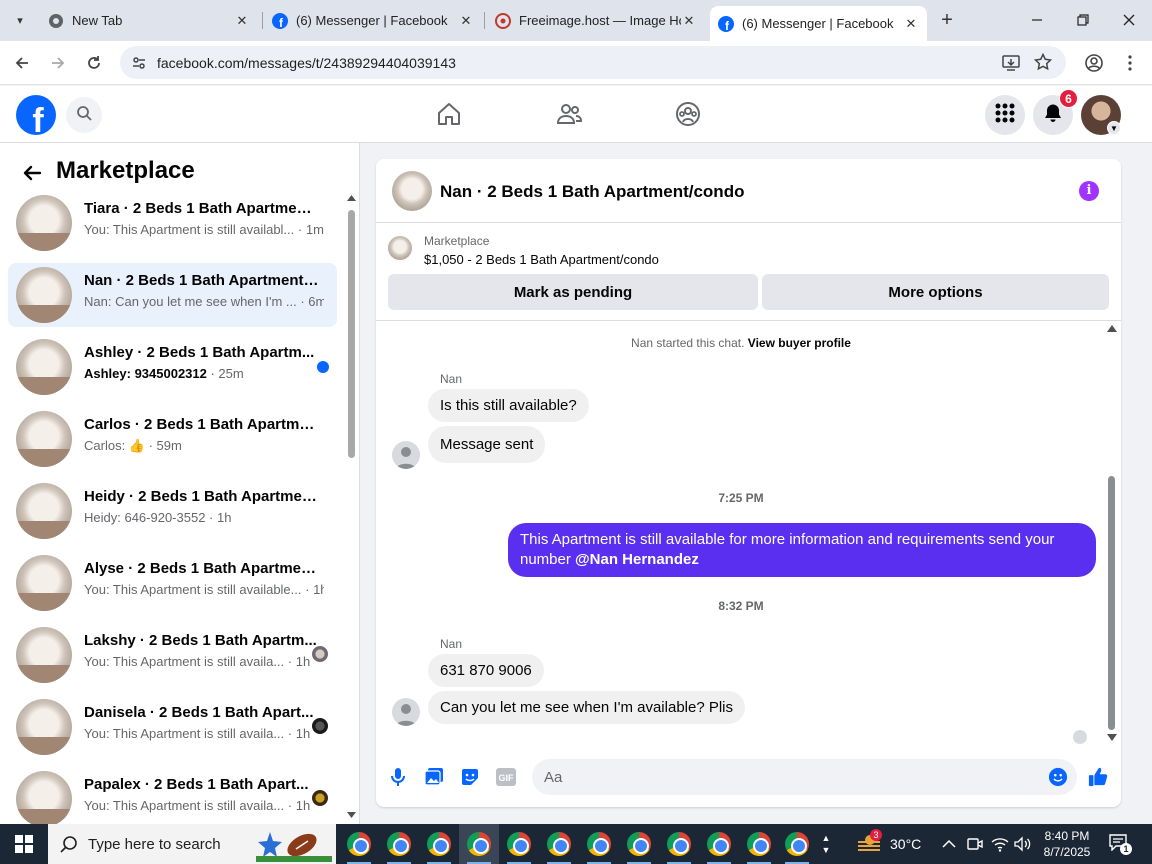 The height and width of the screenshot is (864, 1152). I want to click on back-arrow-icon, so click(32, 173).